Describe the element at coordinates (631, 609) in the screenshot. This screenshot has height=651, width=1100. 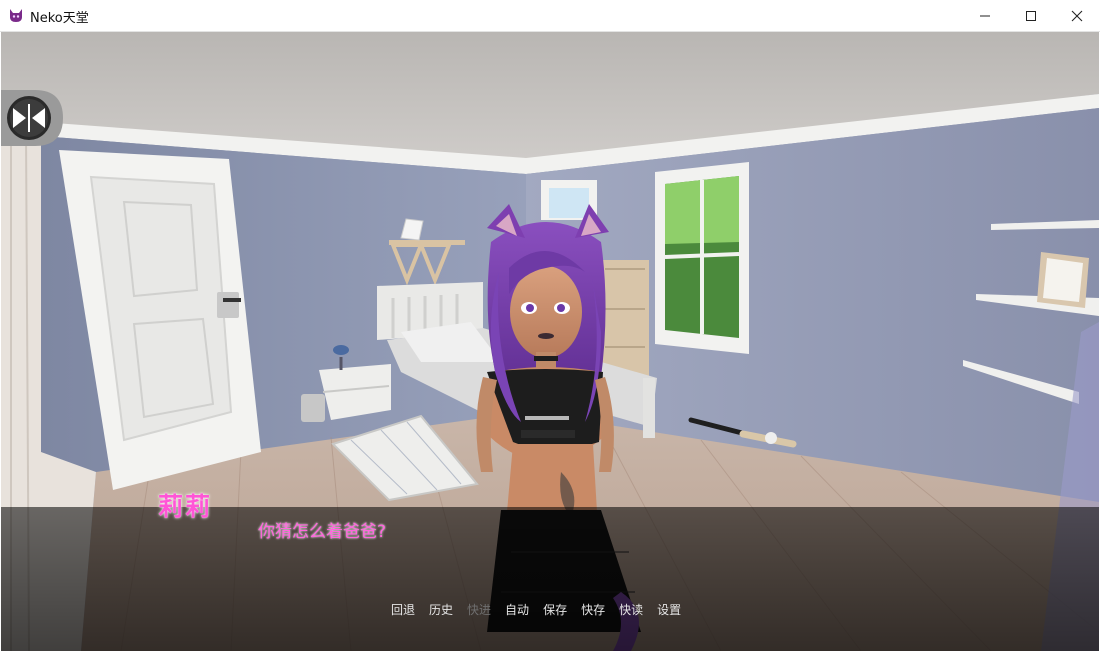
I see `quick-menu-quickload: 快读` at that location.